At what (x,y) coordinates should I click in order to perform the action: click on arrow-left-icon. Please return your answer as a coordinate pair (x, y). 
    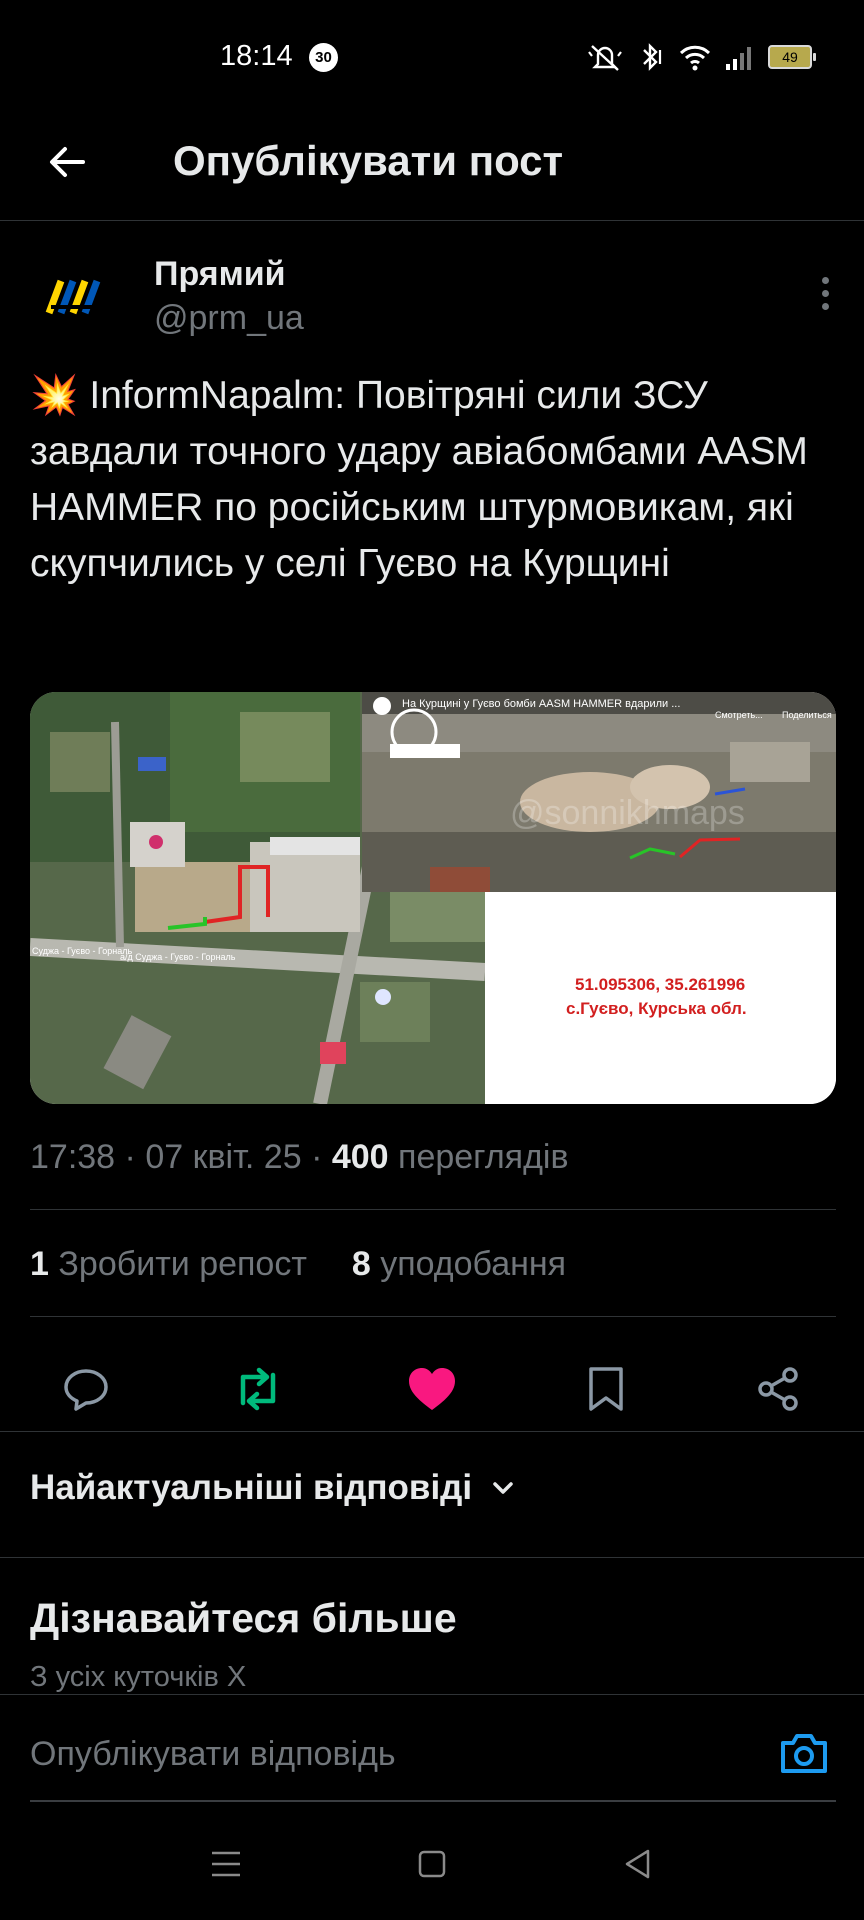
    Looking at the image, I should click on (67, 162).